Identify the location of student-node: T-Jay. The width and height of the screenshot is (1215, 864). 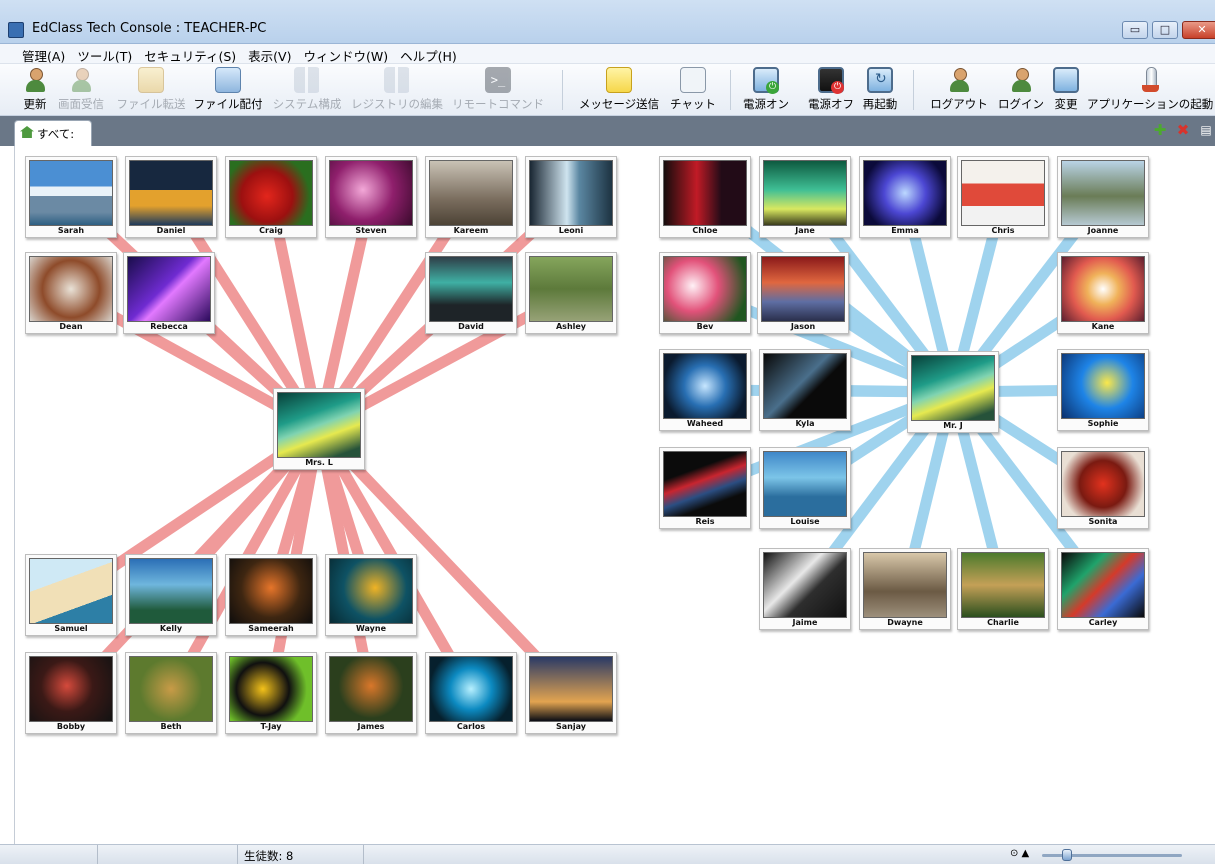
(271, 693).